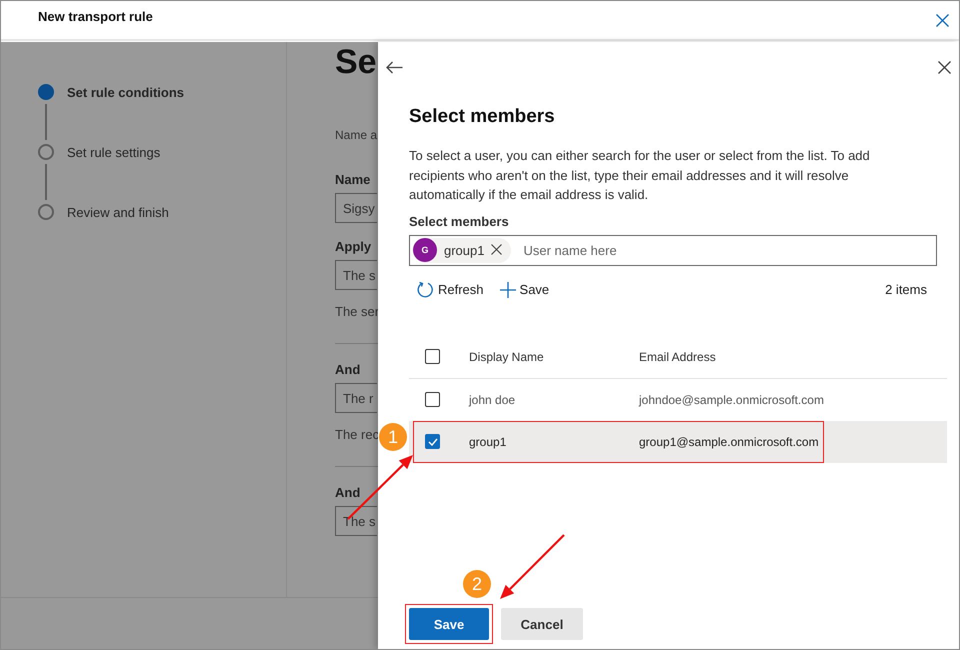  What do you see at coordinates (113, 152) in the screenshot?
I see `step-label: Set rule settings` at bounding box center [113, 152].